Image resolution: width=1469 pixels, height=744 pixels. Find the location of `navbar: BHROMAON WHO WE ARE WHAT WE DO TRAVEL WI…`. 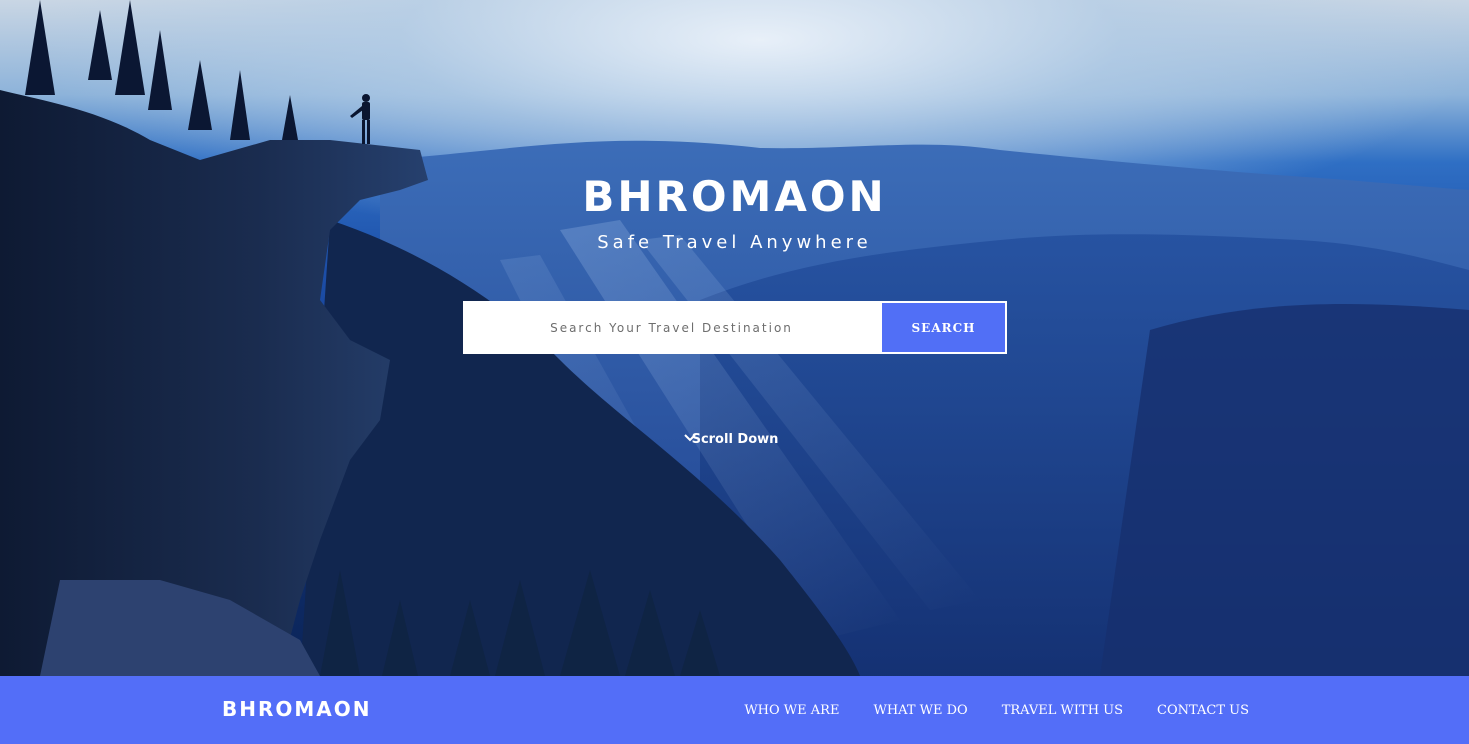

navbar: BHROMAON WHO WE ARE WHAT WE DO TRAVEL WI… is located at coordinates (734, 710).